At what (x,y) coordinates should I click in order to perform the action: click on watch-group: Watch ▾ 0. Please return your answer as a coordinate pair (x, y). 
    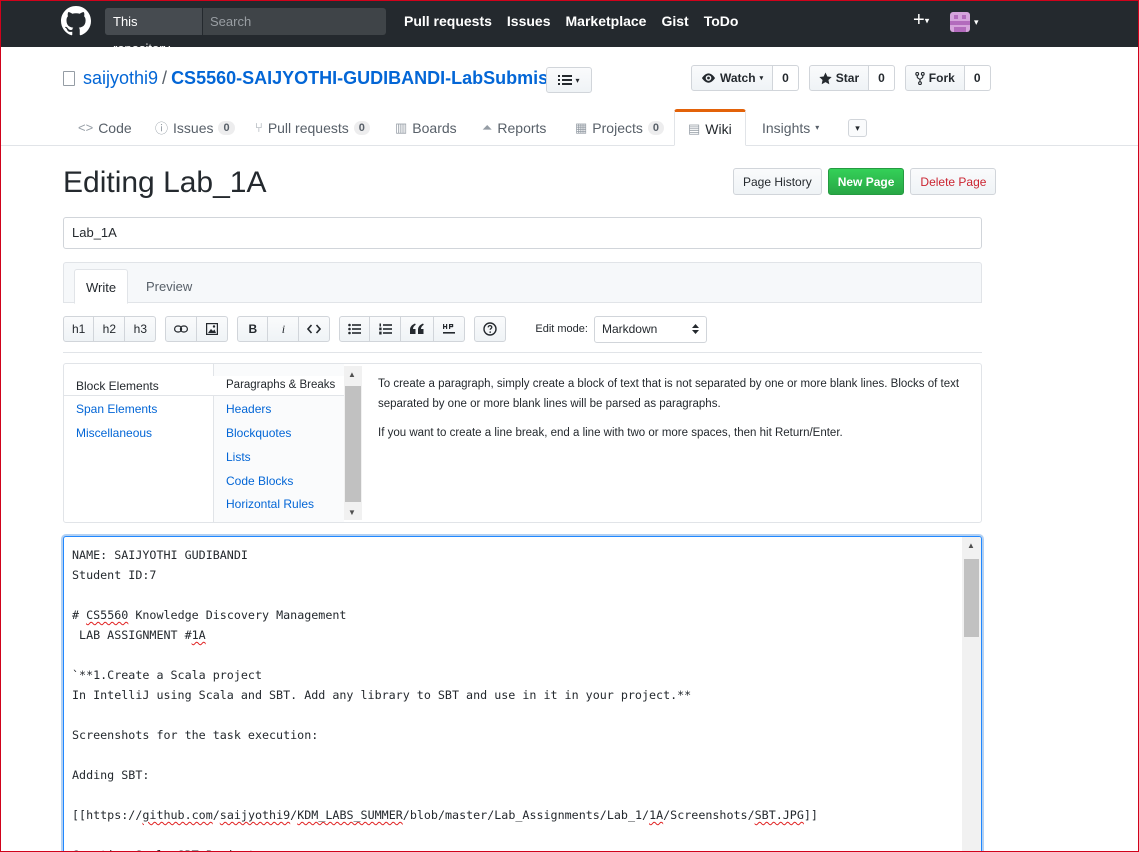
    Looking at the image, I should click on (745, 78).